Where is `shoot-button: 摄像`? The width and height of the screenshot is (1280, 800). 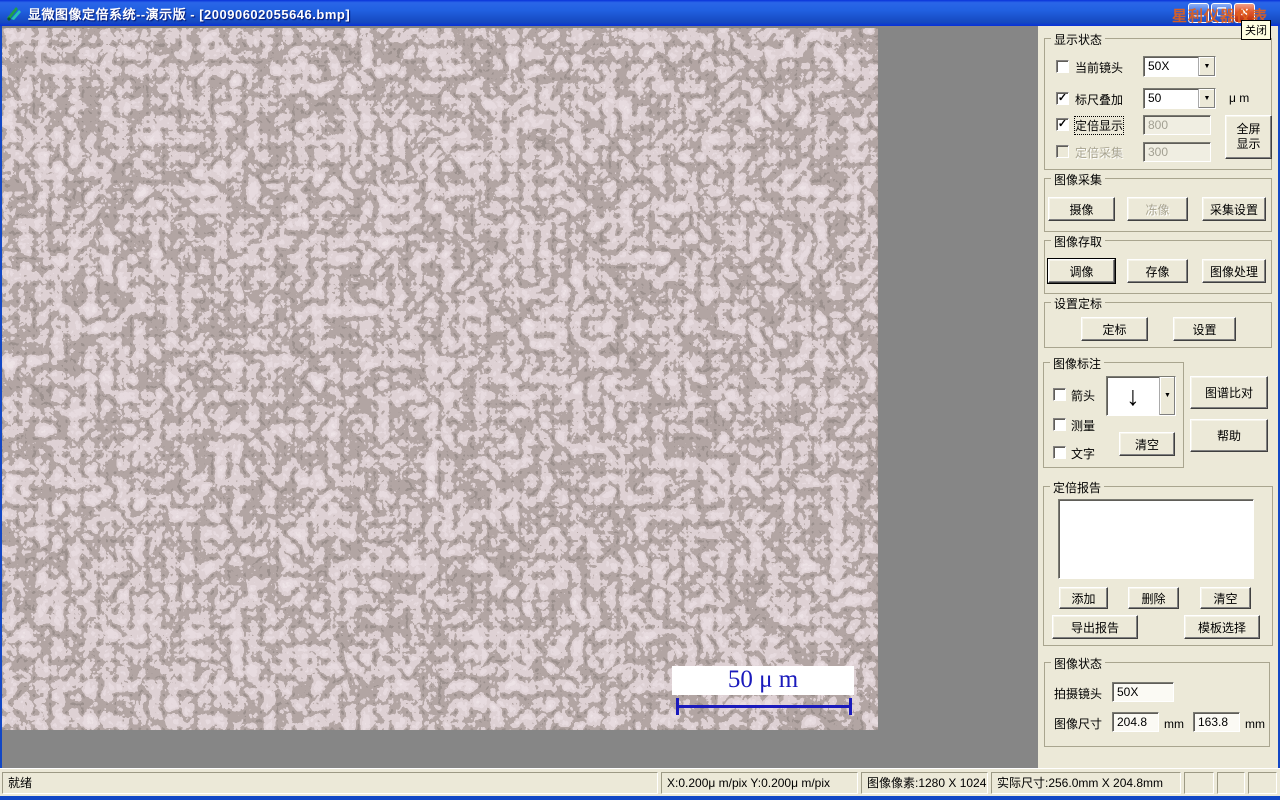
shoot-button: 摄像 is located at coordinates (1081, 209).